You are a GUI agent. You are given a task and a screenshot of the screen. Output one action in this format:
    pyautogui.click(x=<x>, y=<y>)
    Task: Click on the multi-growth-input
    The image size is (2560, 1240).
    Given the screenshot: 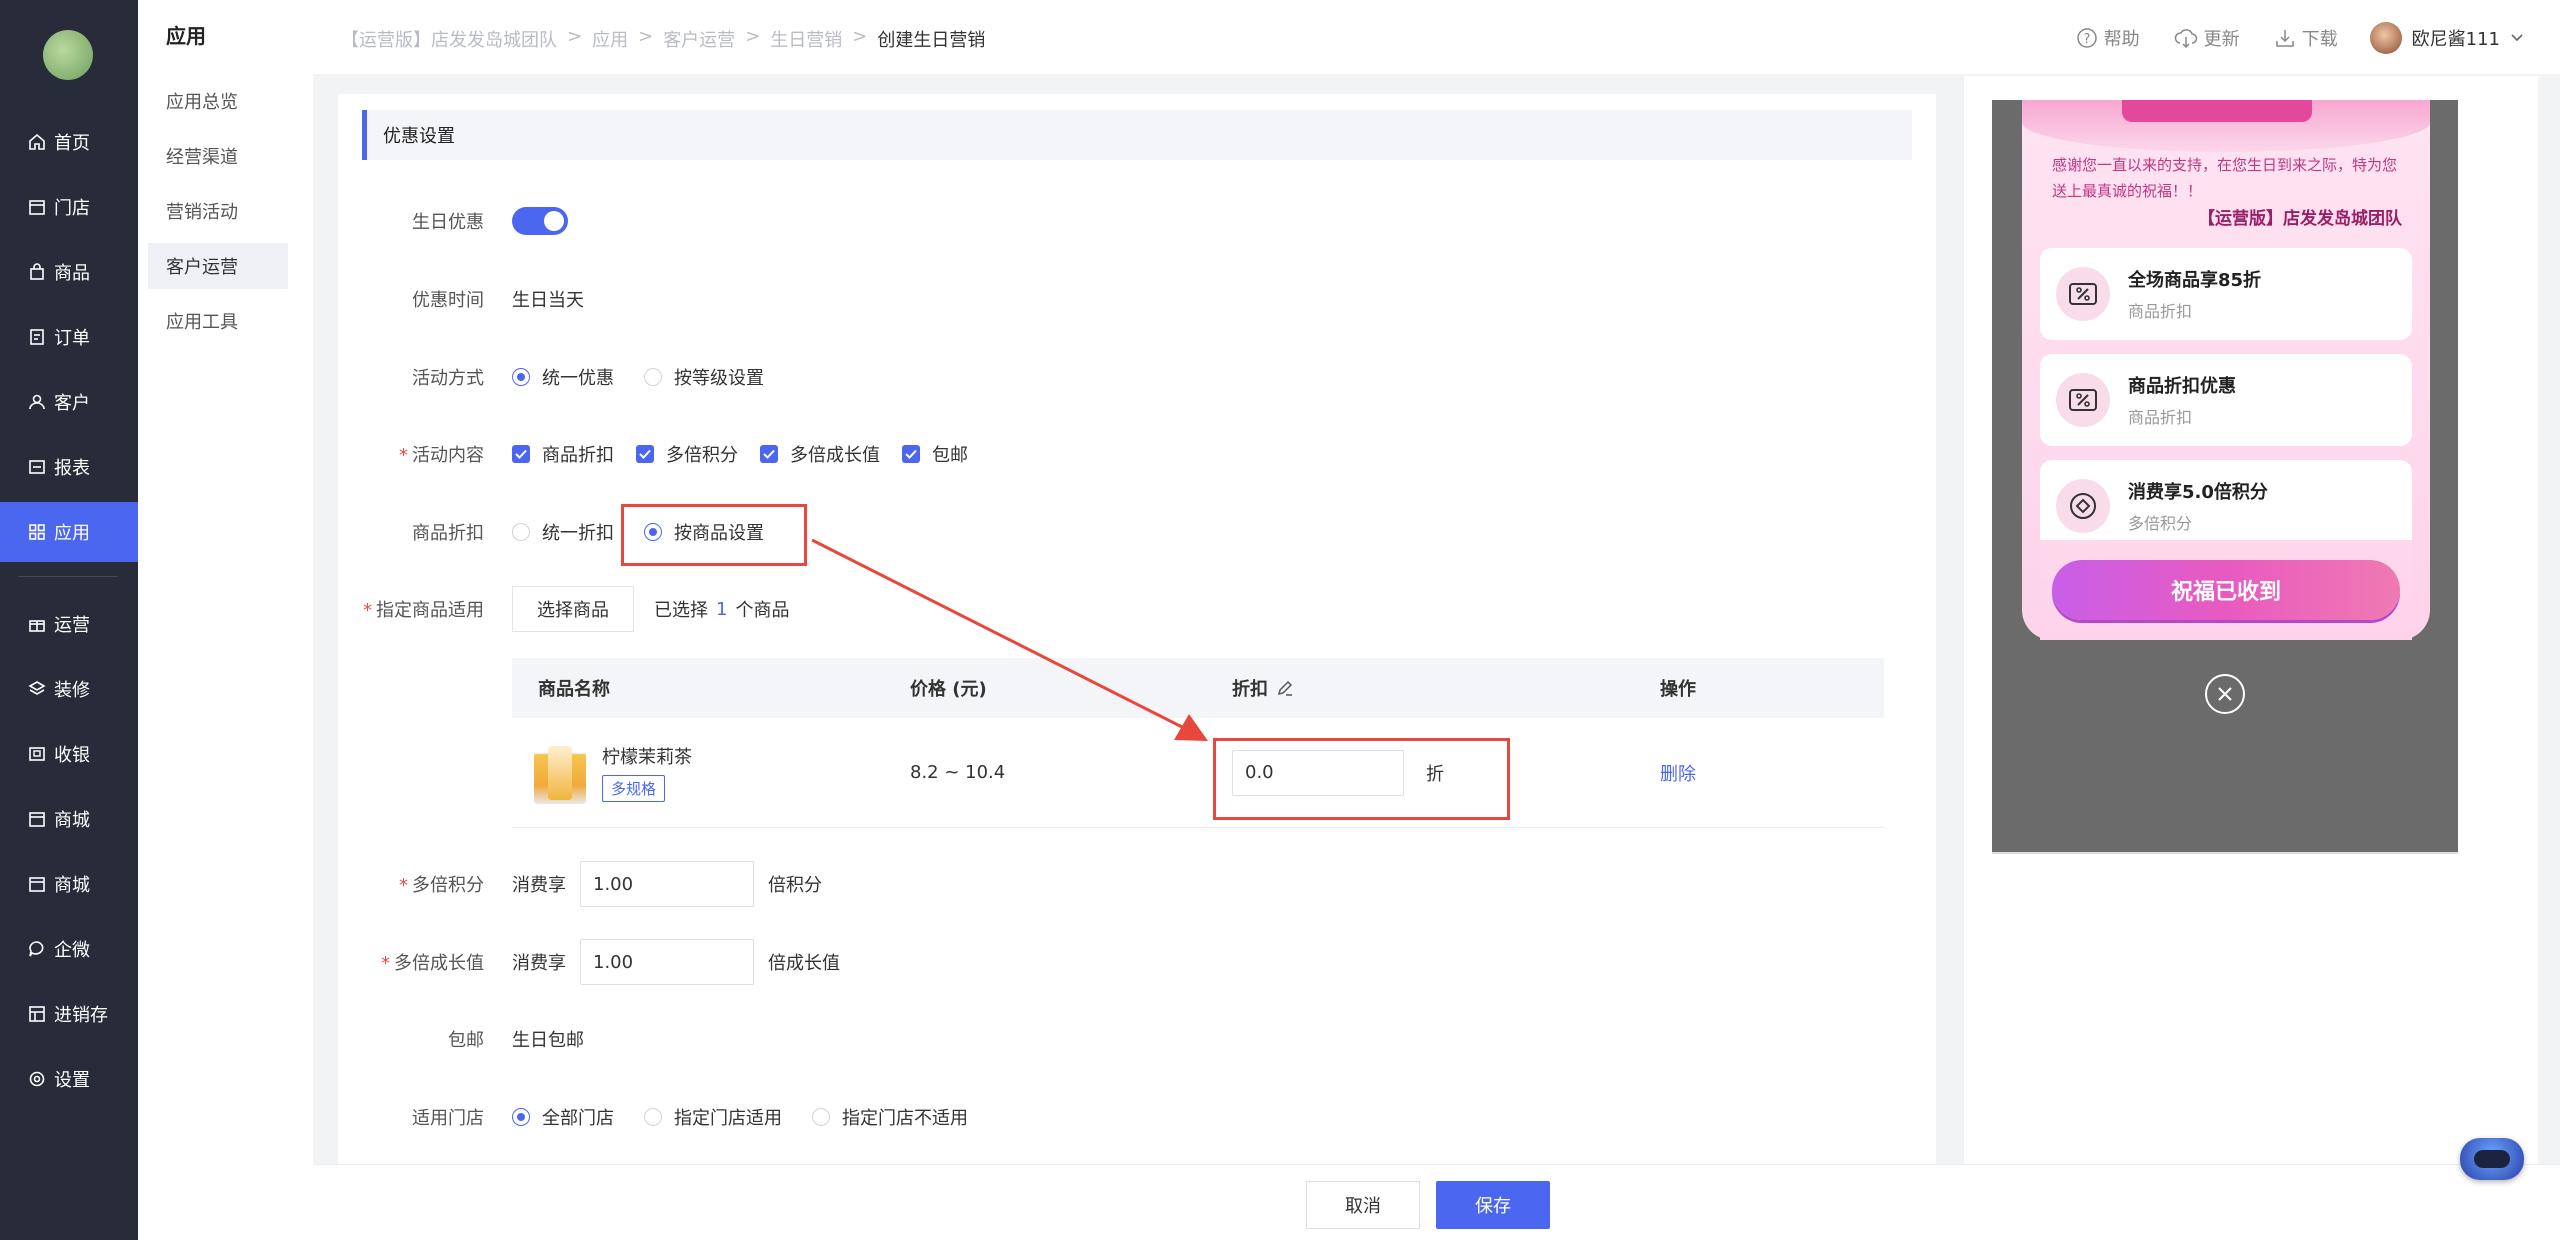 What is the action you would take?
    pyautogui.click(x=667, y=962)
    